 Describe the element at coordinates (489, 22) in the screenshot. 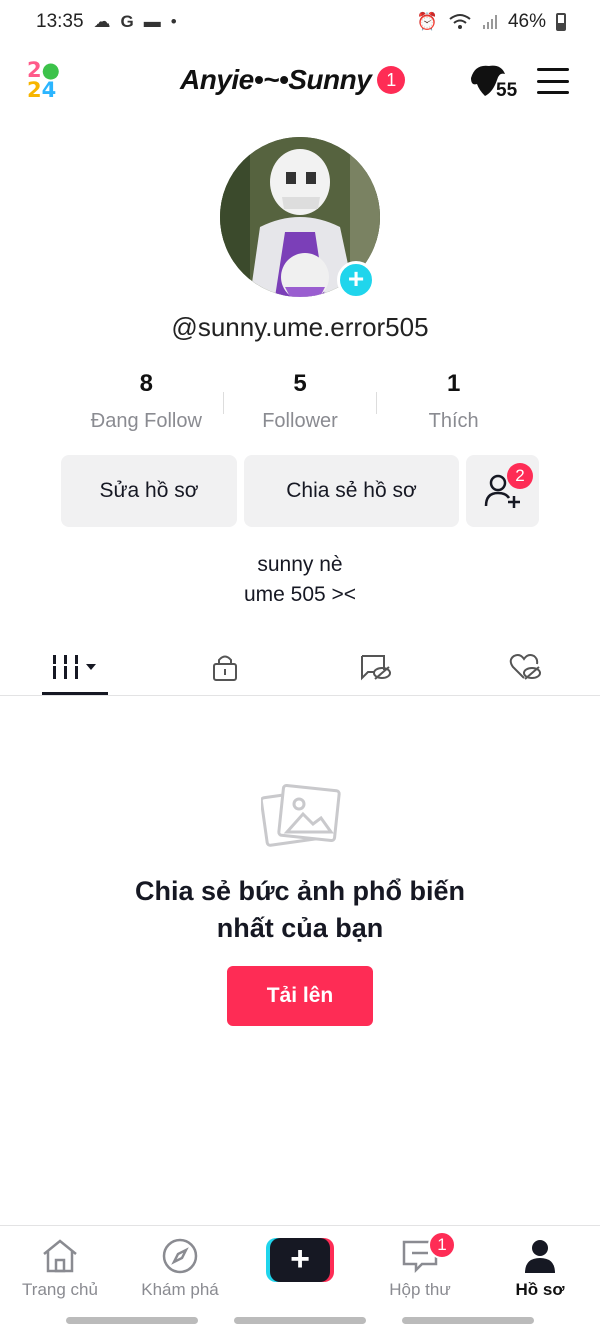

I see `signal-icon` at that location.